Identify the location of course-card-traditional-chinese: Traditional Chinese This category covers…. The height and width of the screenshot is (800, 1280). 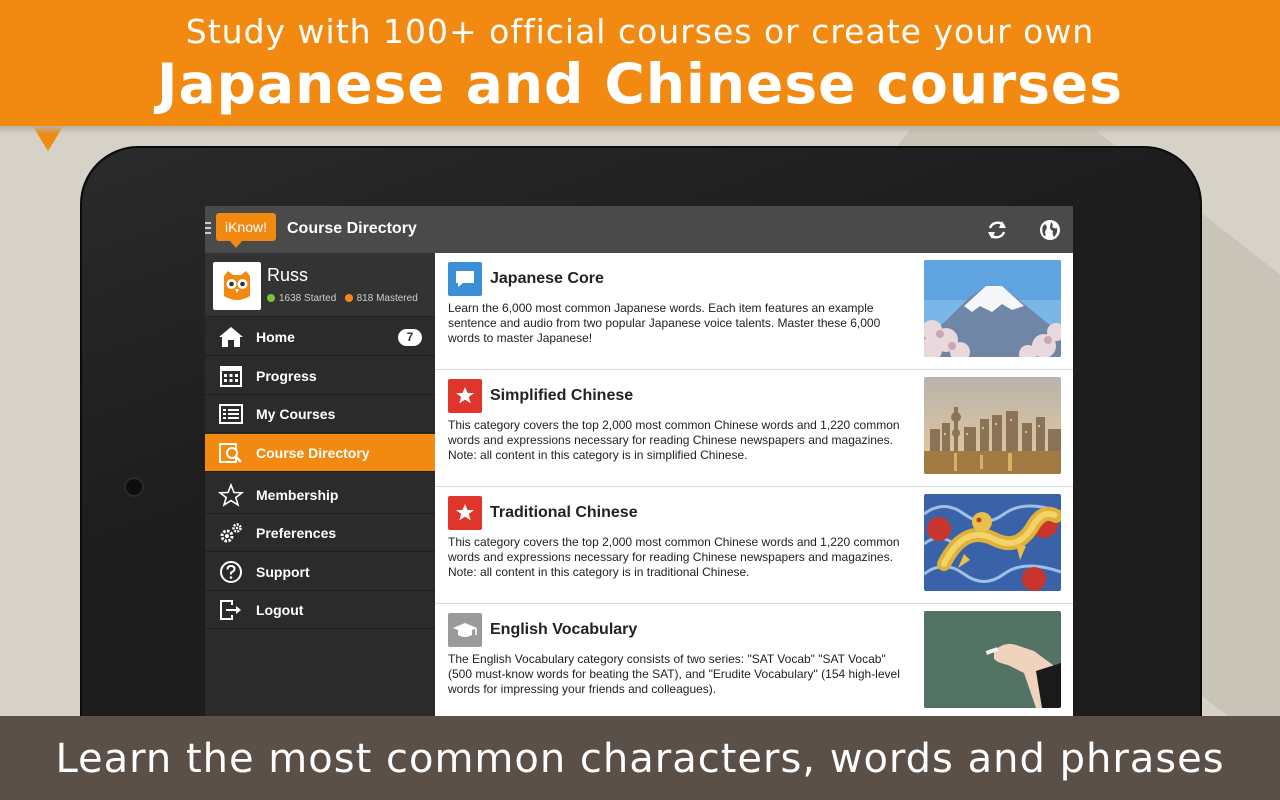
(754, 545).